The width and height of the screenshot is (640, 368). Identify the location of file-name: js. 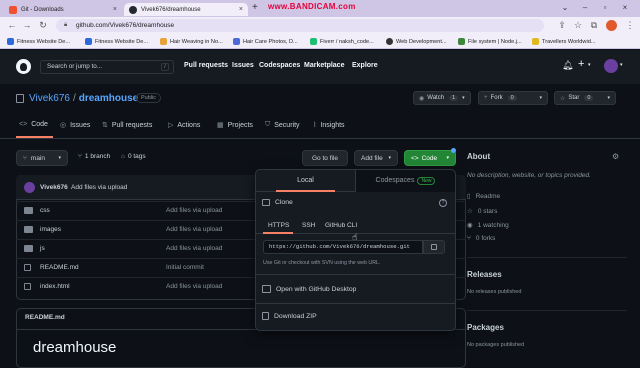
(42, 248).